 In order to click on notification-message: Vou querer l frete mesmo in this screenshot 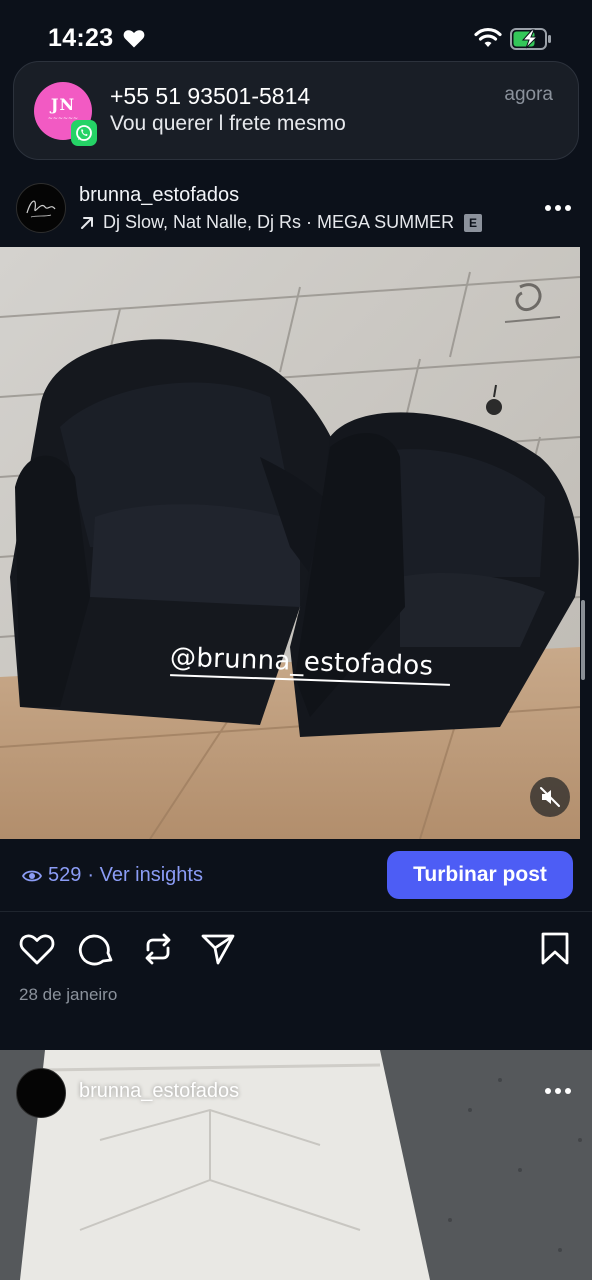, I will do `click(228, 123)`.